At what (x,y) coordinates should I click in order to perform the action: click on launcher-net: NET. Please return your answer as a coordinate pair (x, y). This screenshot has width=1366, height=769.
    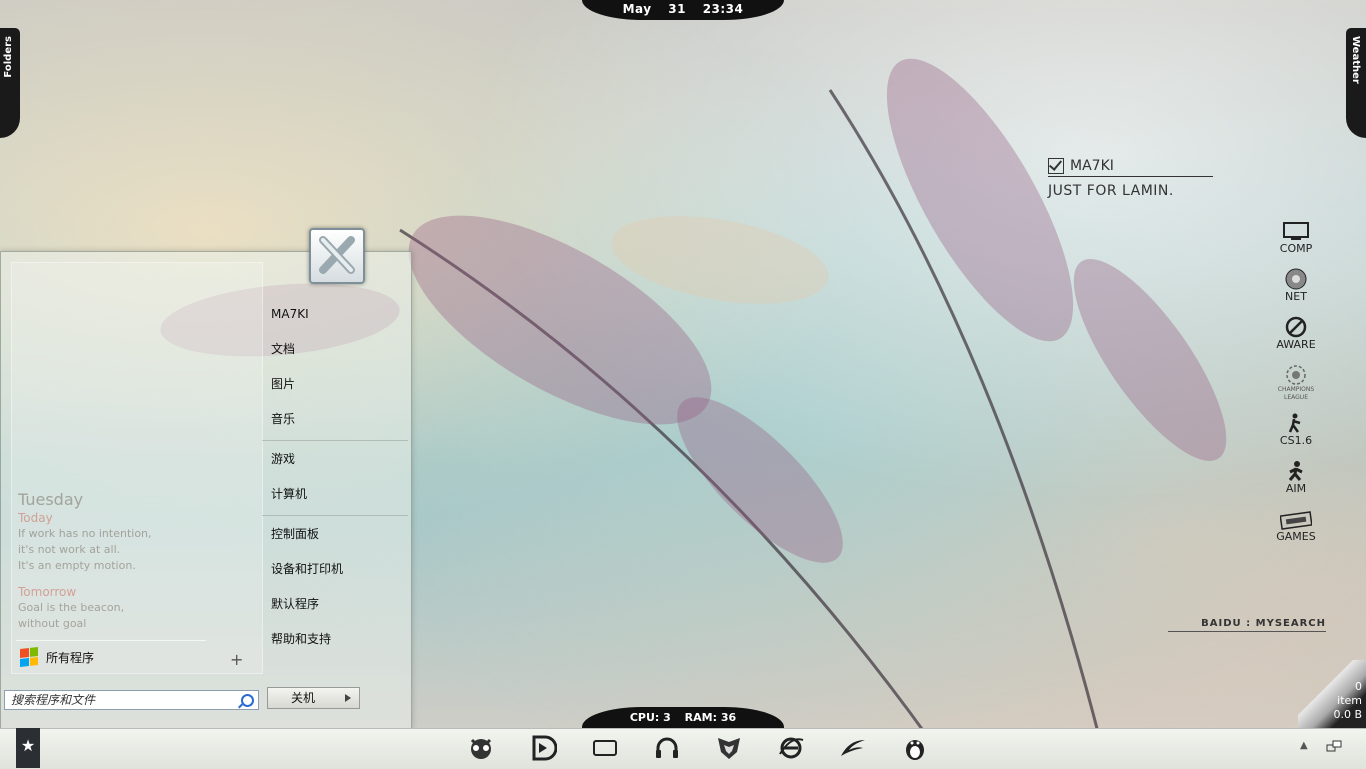
    Looking at the image, I should click on (1296, 292).